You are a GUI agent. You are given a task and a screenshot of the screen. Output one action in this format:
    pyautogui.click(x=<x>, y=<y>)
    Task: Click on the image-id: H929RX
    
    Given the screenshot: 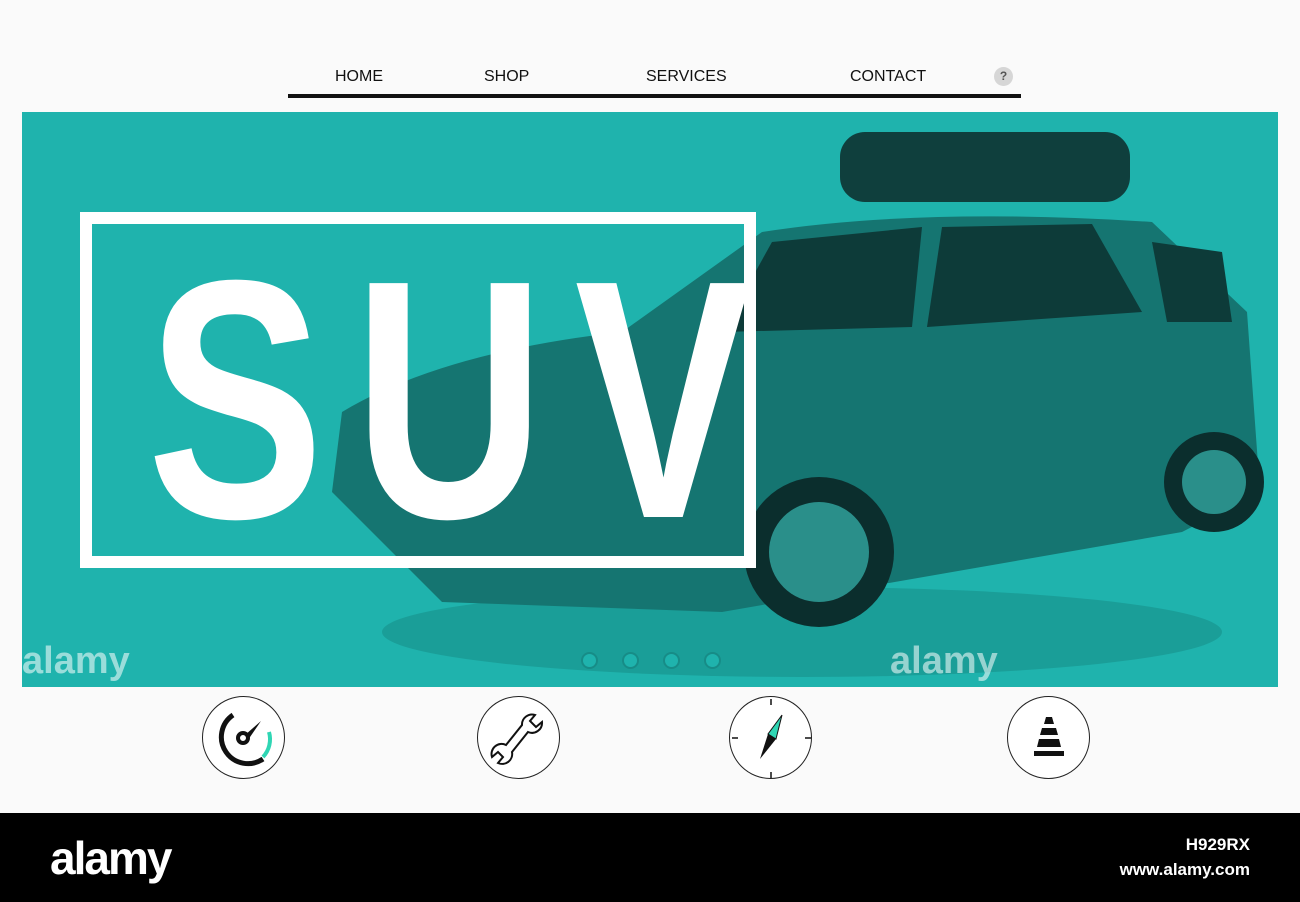 What is the action you would take?
    pyautogui.click(x=1217, y=844)
    